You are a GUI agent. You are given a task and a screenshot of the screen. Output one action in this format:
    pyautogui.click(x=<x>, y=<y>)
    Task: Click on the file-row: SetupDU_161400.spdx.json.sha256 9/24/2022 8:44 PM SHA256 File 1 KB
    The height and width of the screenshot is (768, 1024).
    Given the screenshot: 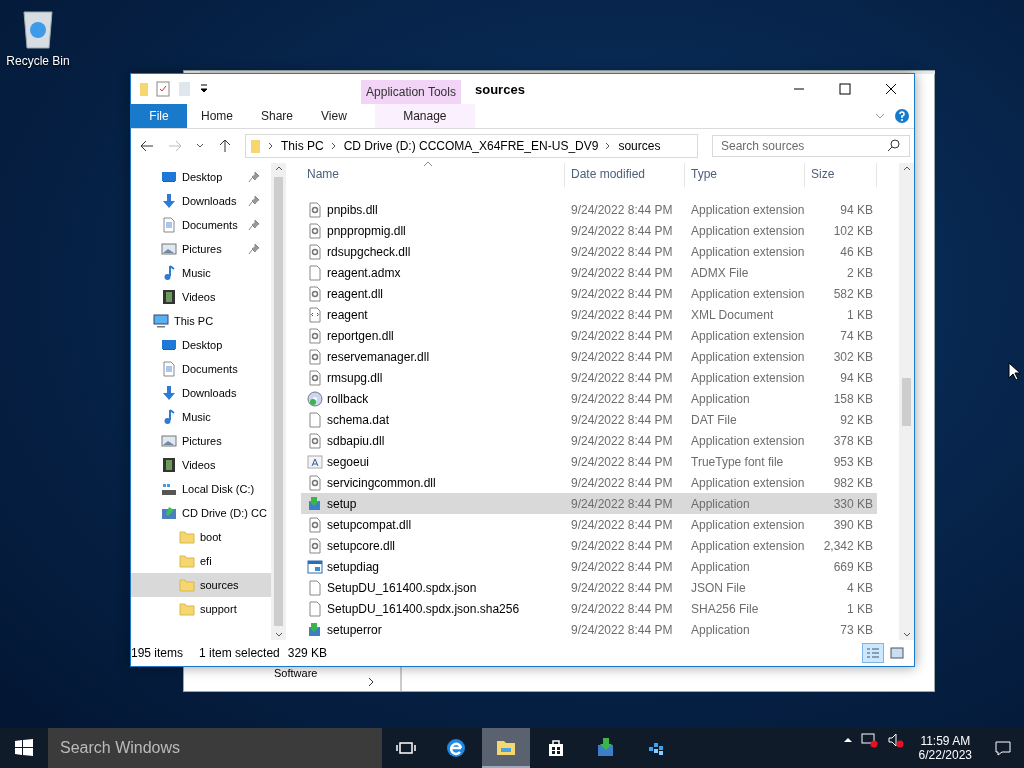 What is the action you would take?
    pyautogui.click(x=589, y=608)
    